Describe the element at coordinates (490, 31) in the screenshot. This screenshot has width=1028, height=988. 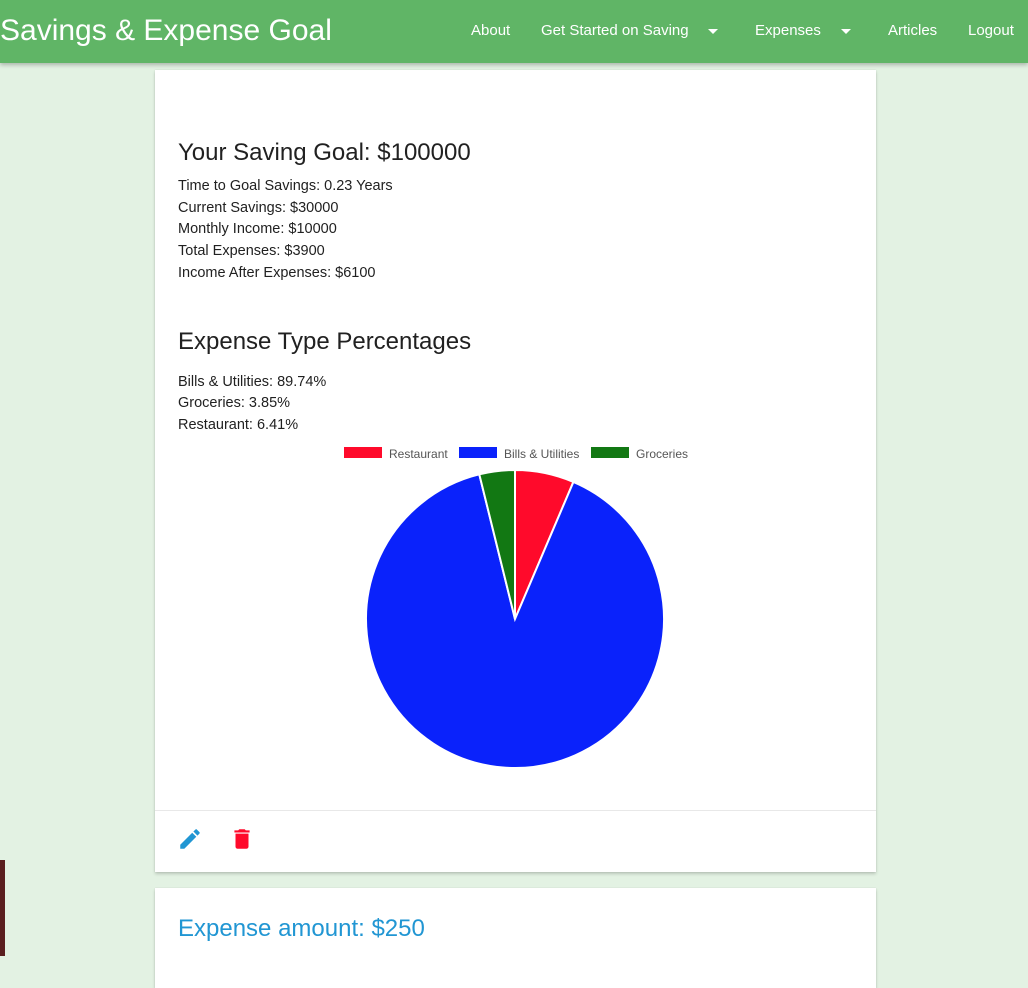
I see `nav-about: About` at that location.